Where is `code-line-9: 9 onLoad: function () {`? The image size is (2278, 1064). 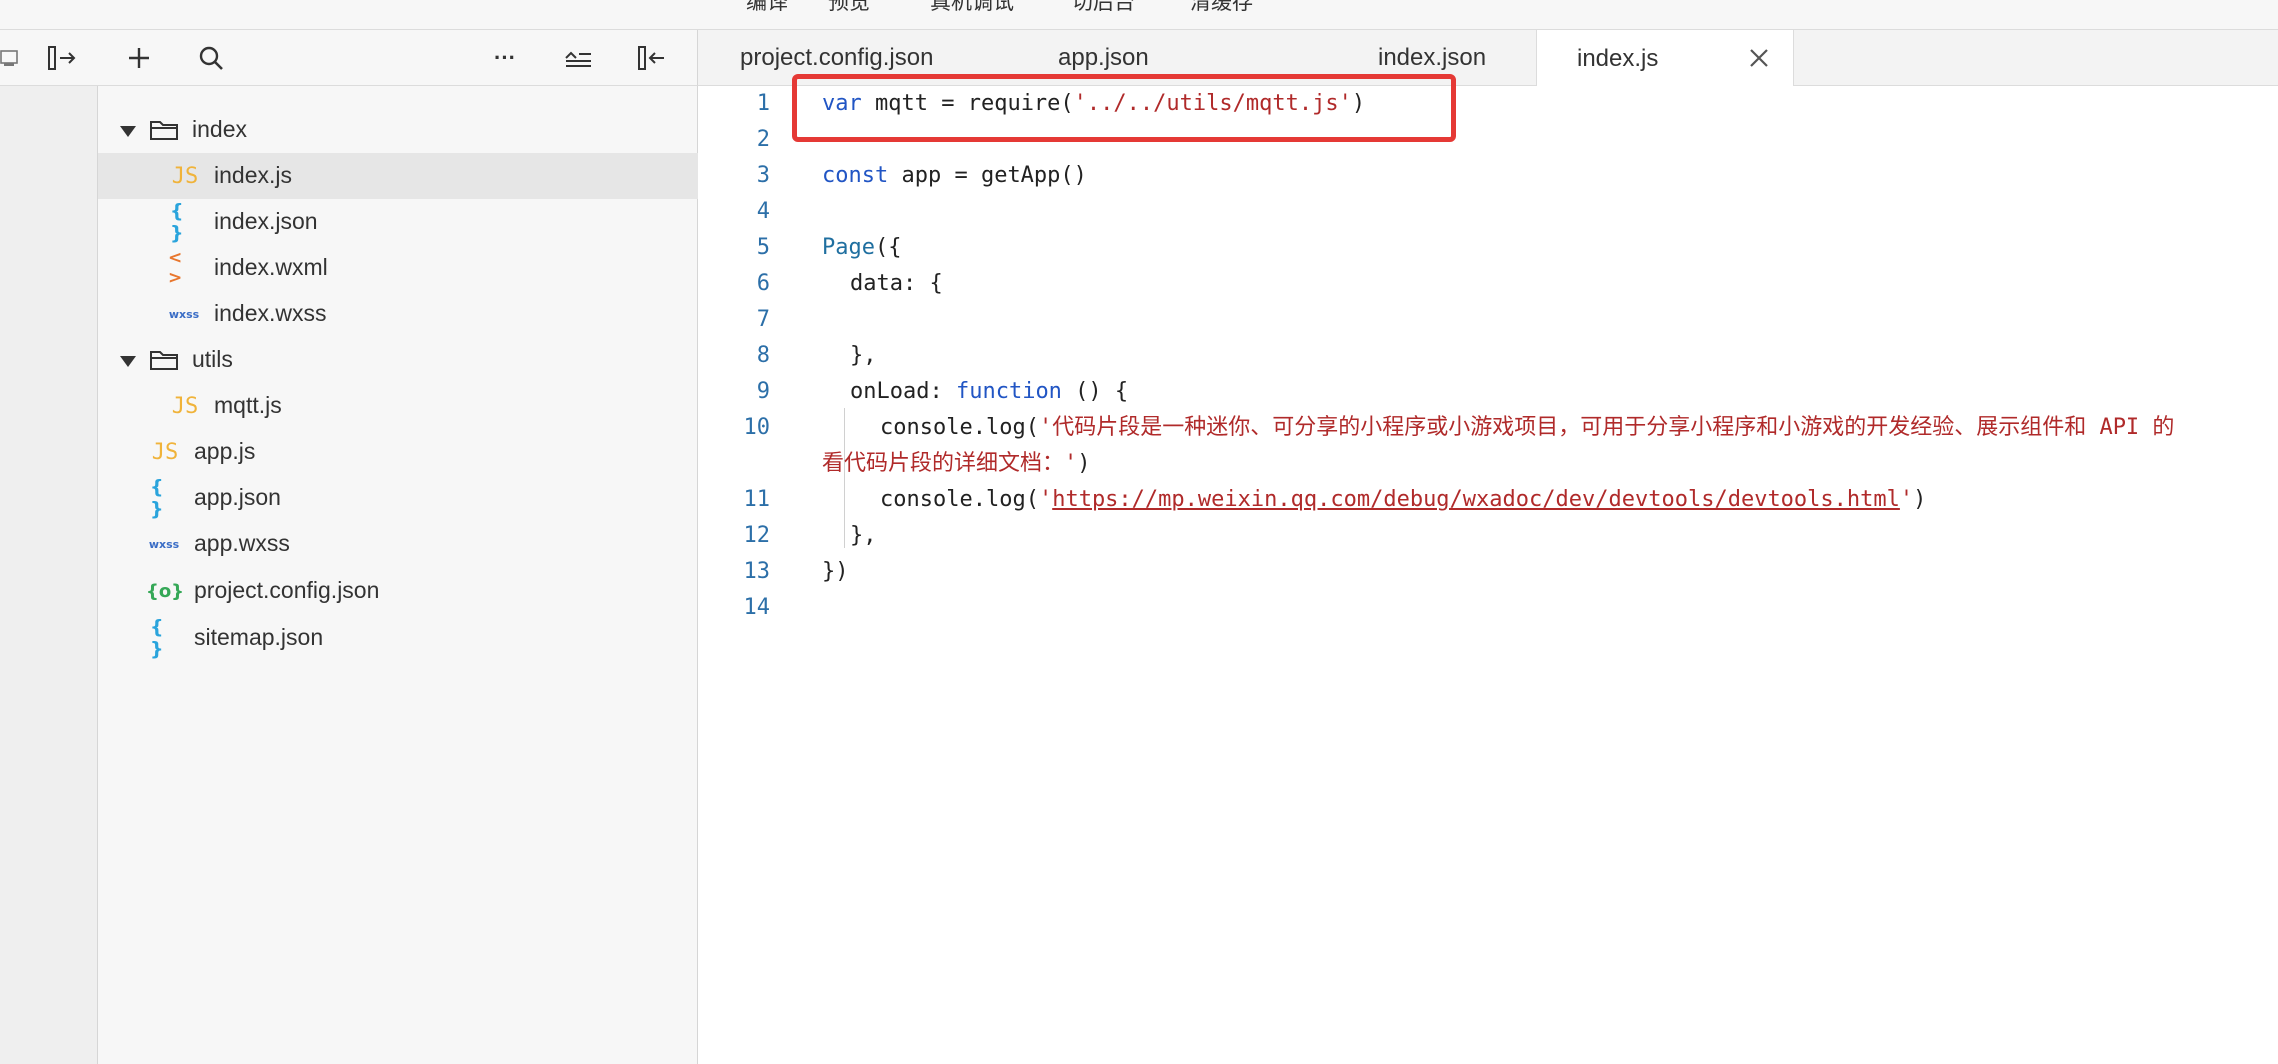 code-line-9: 9 onLoad: function () { is located at coordinates (1488, 392).